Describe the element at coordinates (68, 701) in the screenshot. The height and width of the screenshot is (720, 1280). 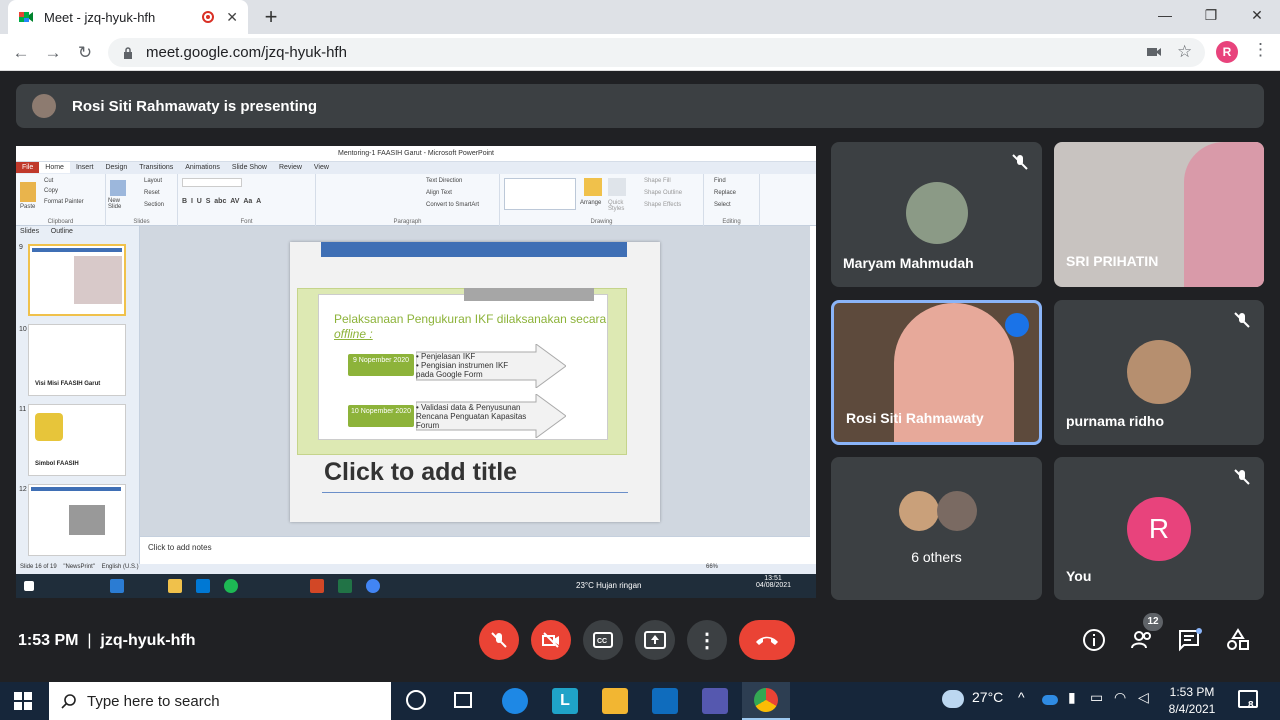
I see `search-icon` at that location.